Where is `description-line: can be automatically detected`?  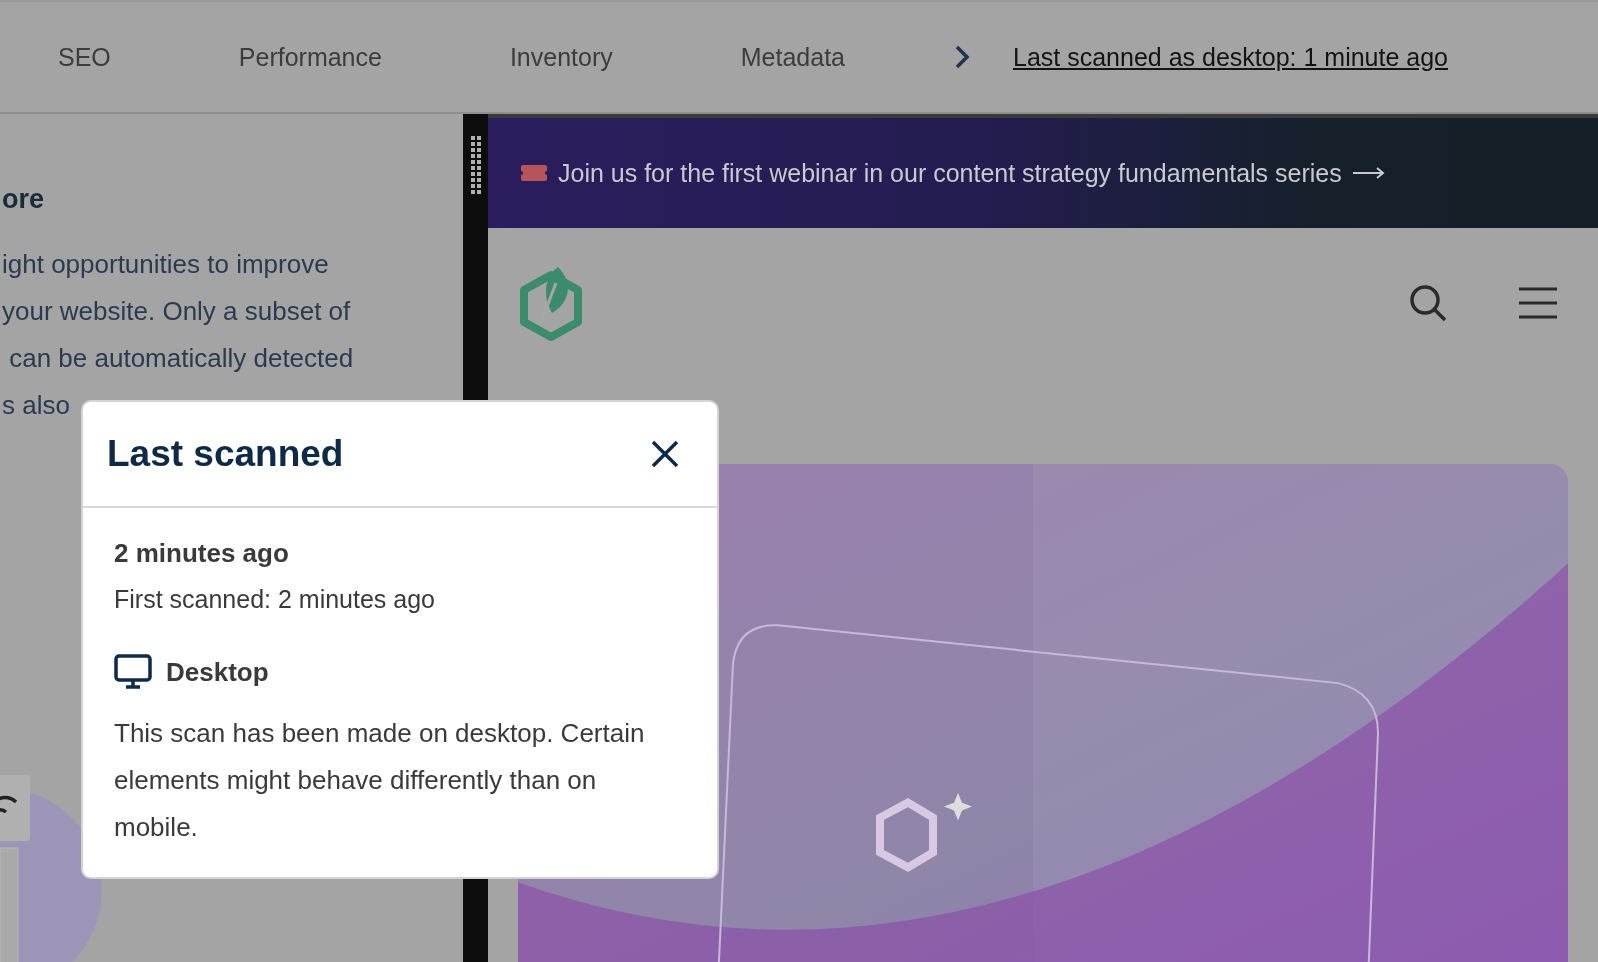 description-line: can be automatically detected is located at coordinates (181, 358).